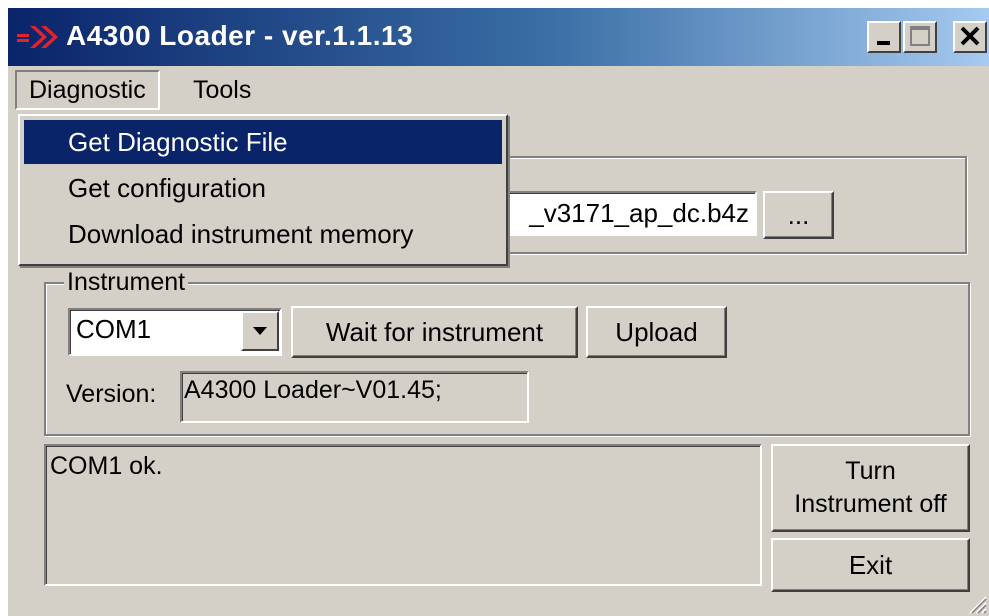  Describe the element at coordinates (111, 394) in the screenshot. I see `version-label: Version:` at that location.